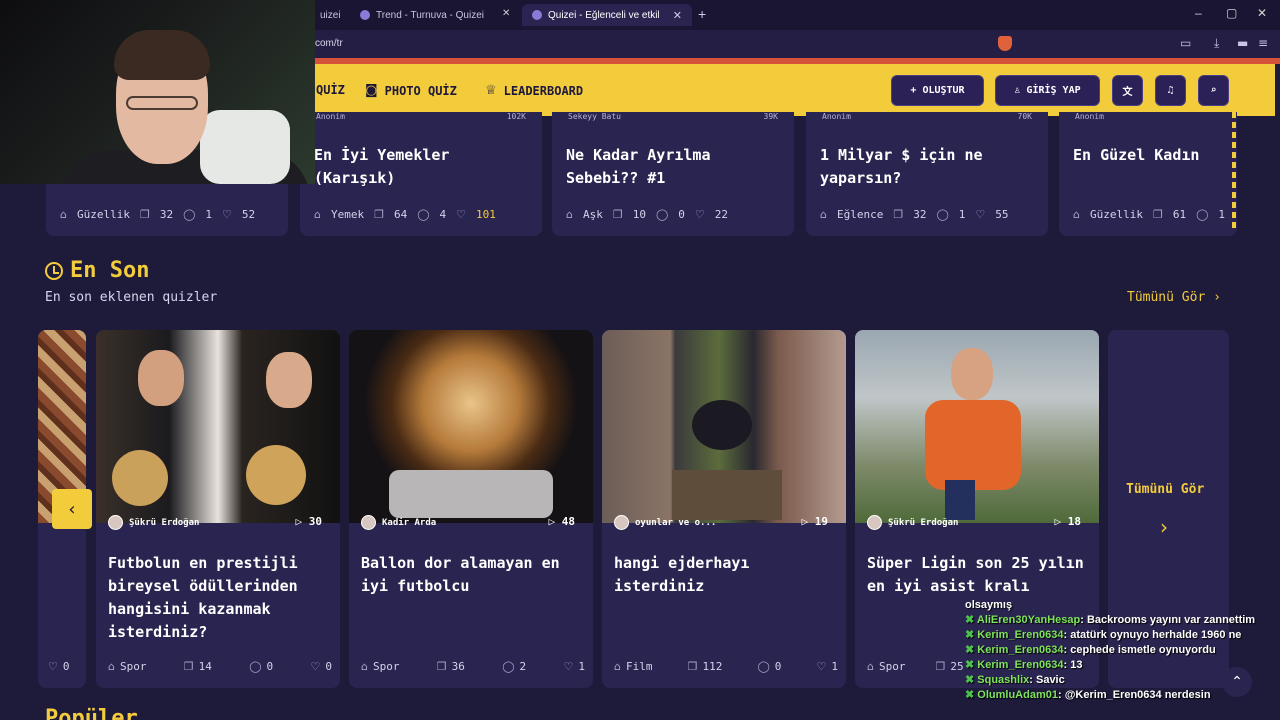 This screenshot has width=1280, height=720. I want to click on comment-count: 0, so click(270, 666).